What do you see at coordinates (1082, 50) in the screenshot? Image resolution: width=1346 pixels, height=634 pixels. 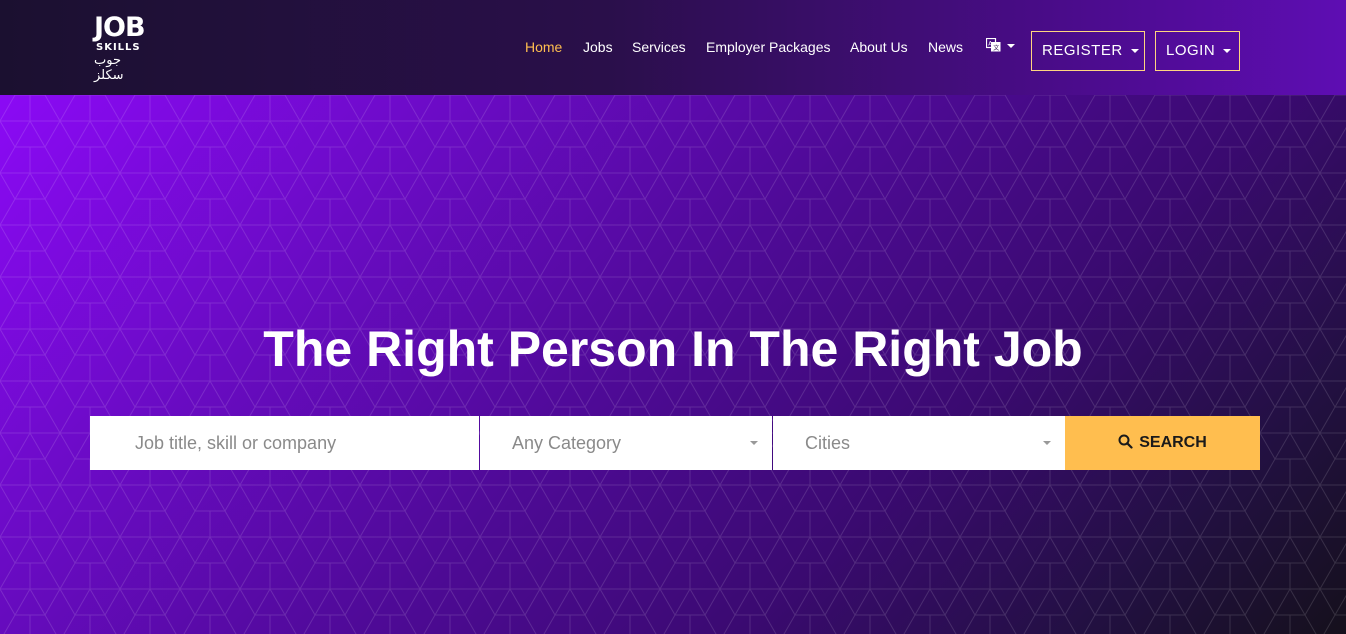 I see `register-label: REGISTER` at bounding box center [1082, 50].